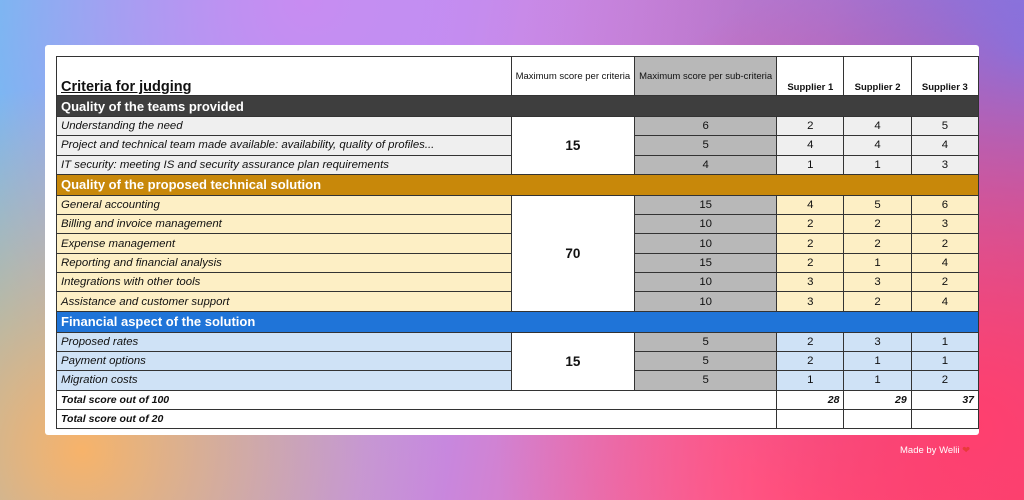 The width and height of the screenshot is (1024, 500). What do you see at coordinates (573, 253) in the screenshot?
I see `max-criteria-value: 70` at bounding box center [573, 253].